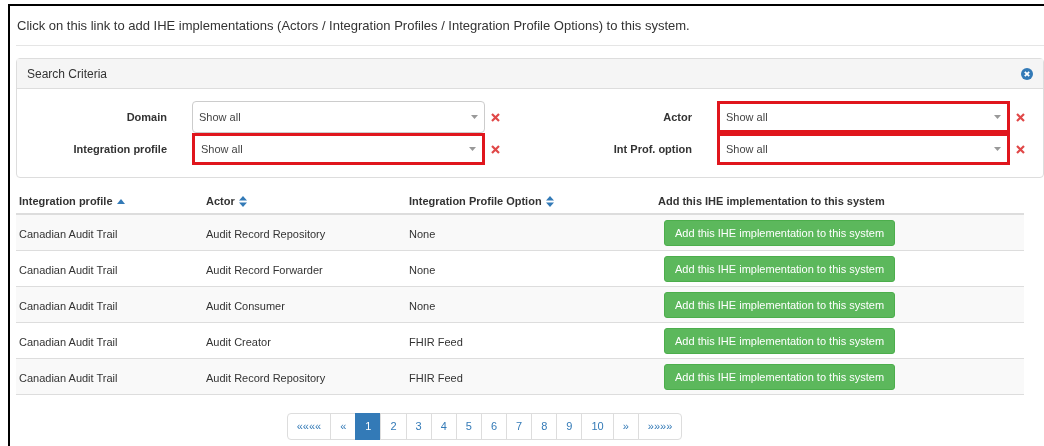  What do you see at coordinates (771, 202) in the screenshot?
I see `column-header: Add this IHE implementation to this system` at bounding box center [771, 202].